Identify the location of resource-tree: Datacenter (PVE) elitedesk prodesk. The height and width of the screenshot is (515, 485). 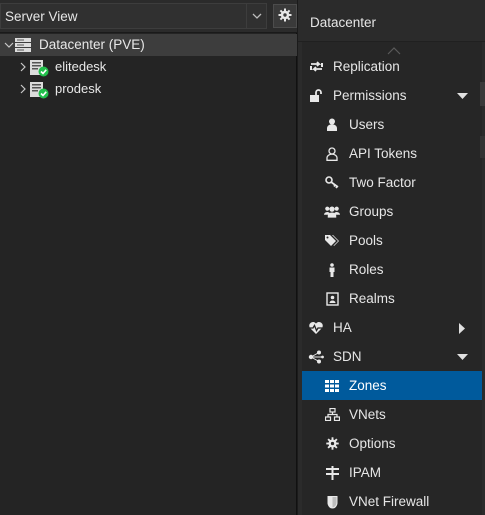
(148, 67).